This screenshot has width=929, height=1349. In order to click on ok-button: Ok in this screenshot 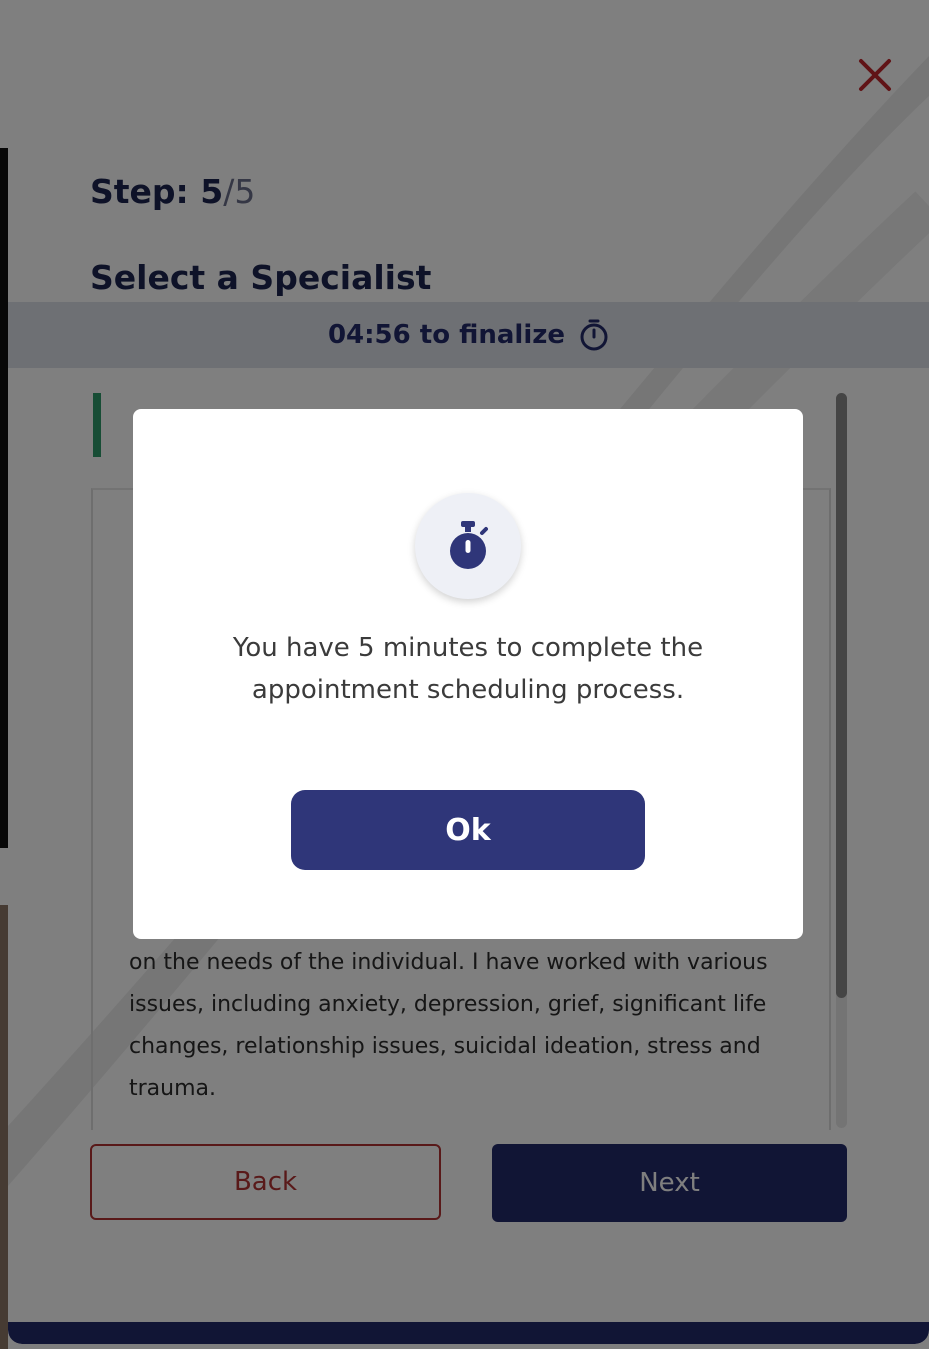, I will do `click(468, 830)`.